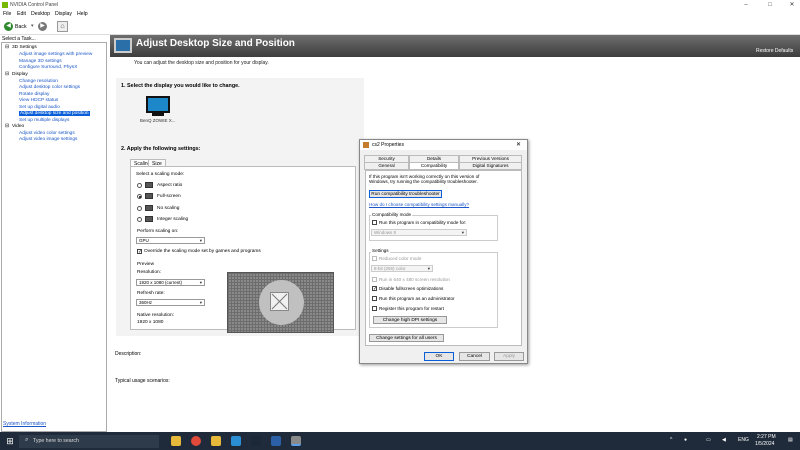  Describe the element at coordinates (38, 100) in the screenshot. I see `tree-item-hdcp: View HDCP status` at that location.